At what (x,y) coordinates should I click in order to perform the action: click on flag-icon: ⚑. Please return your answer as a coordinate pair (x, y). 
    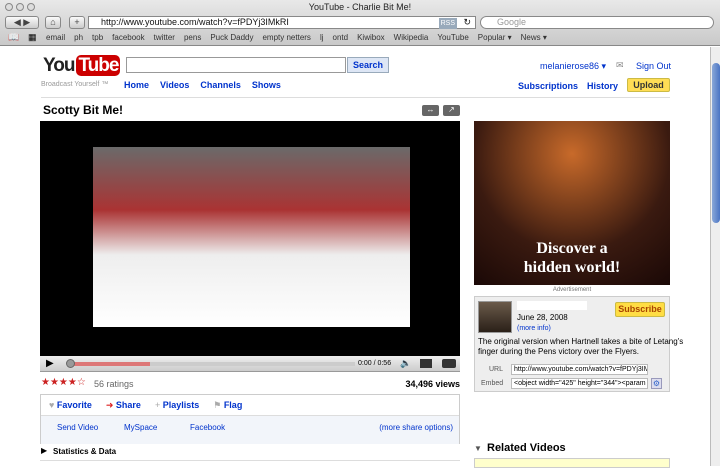
    Looking at the image, I should click on (218, 404).